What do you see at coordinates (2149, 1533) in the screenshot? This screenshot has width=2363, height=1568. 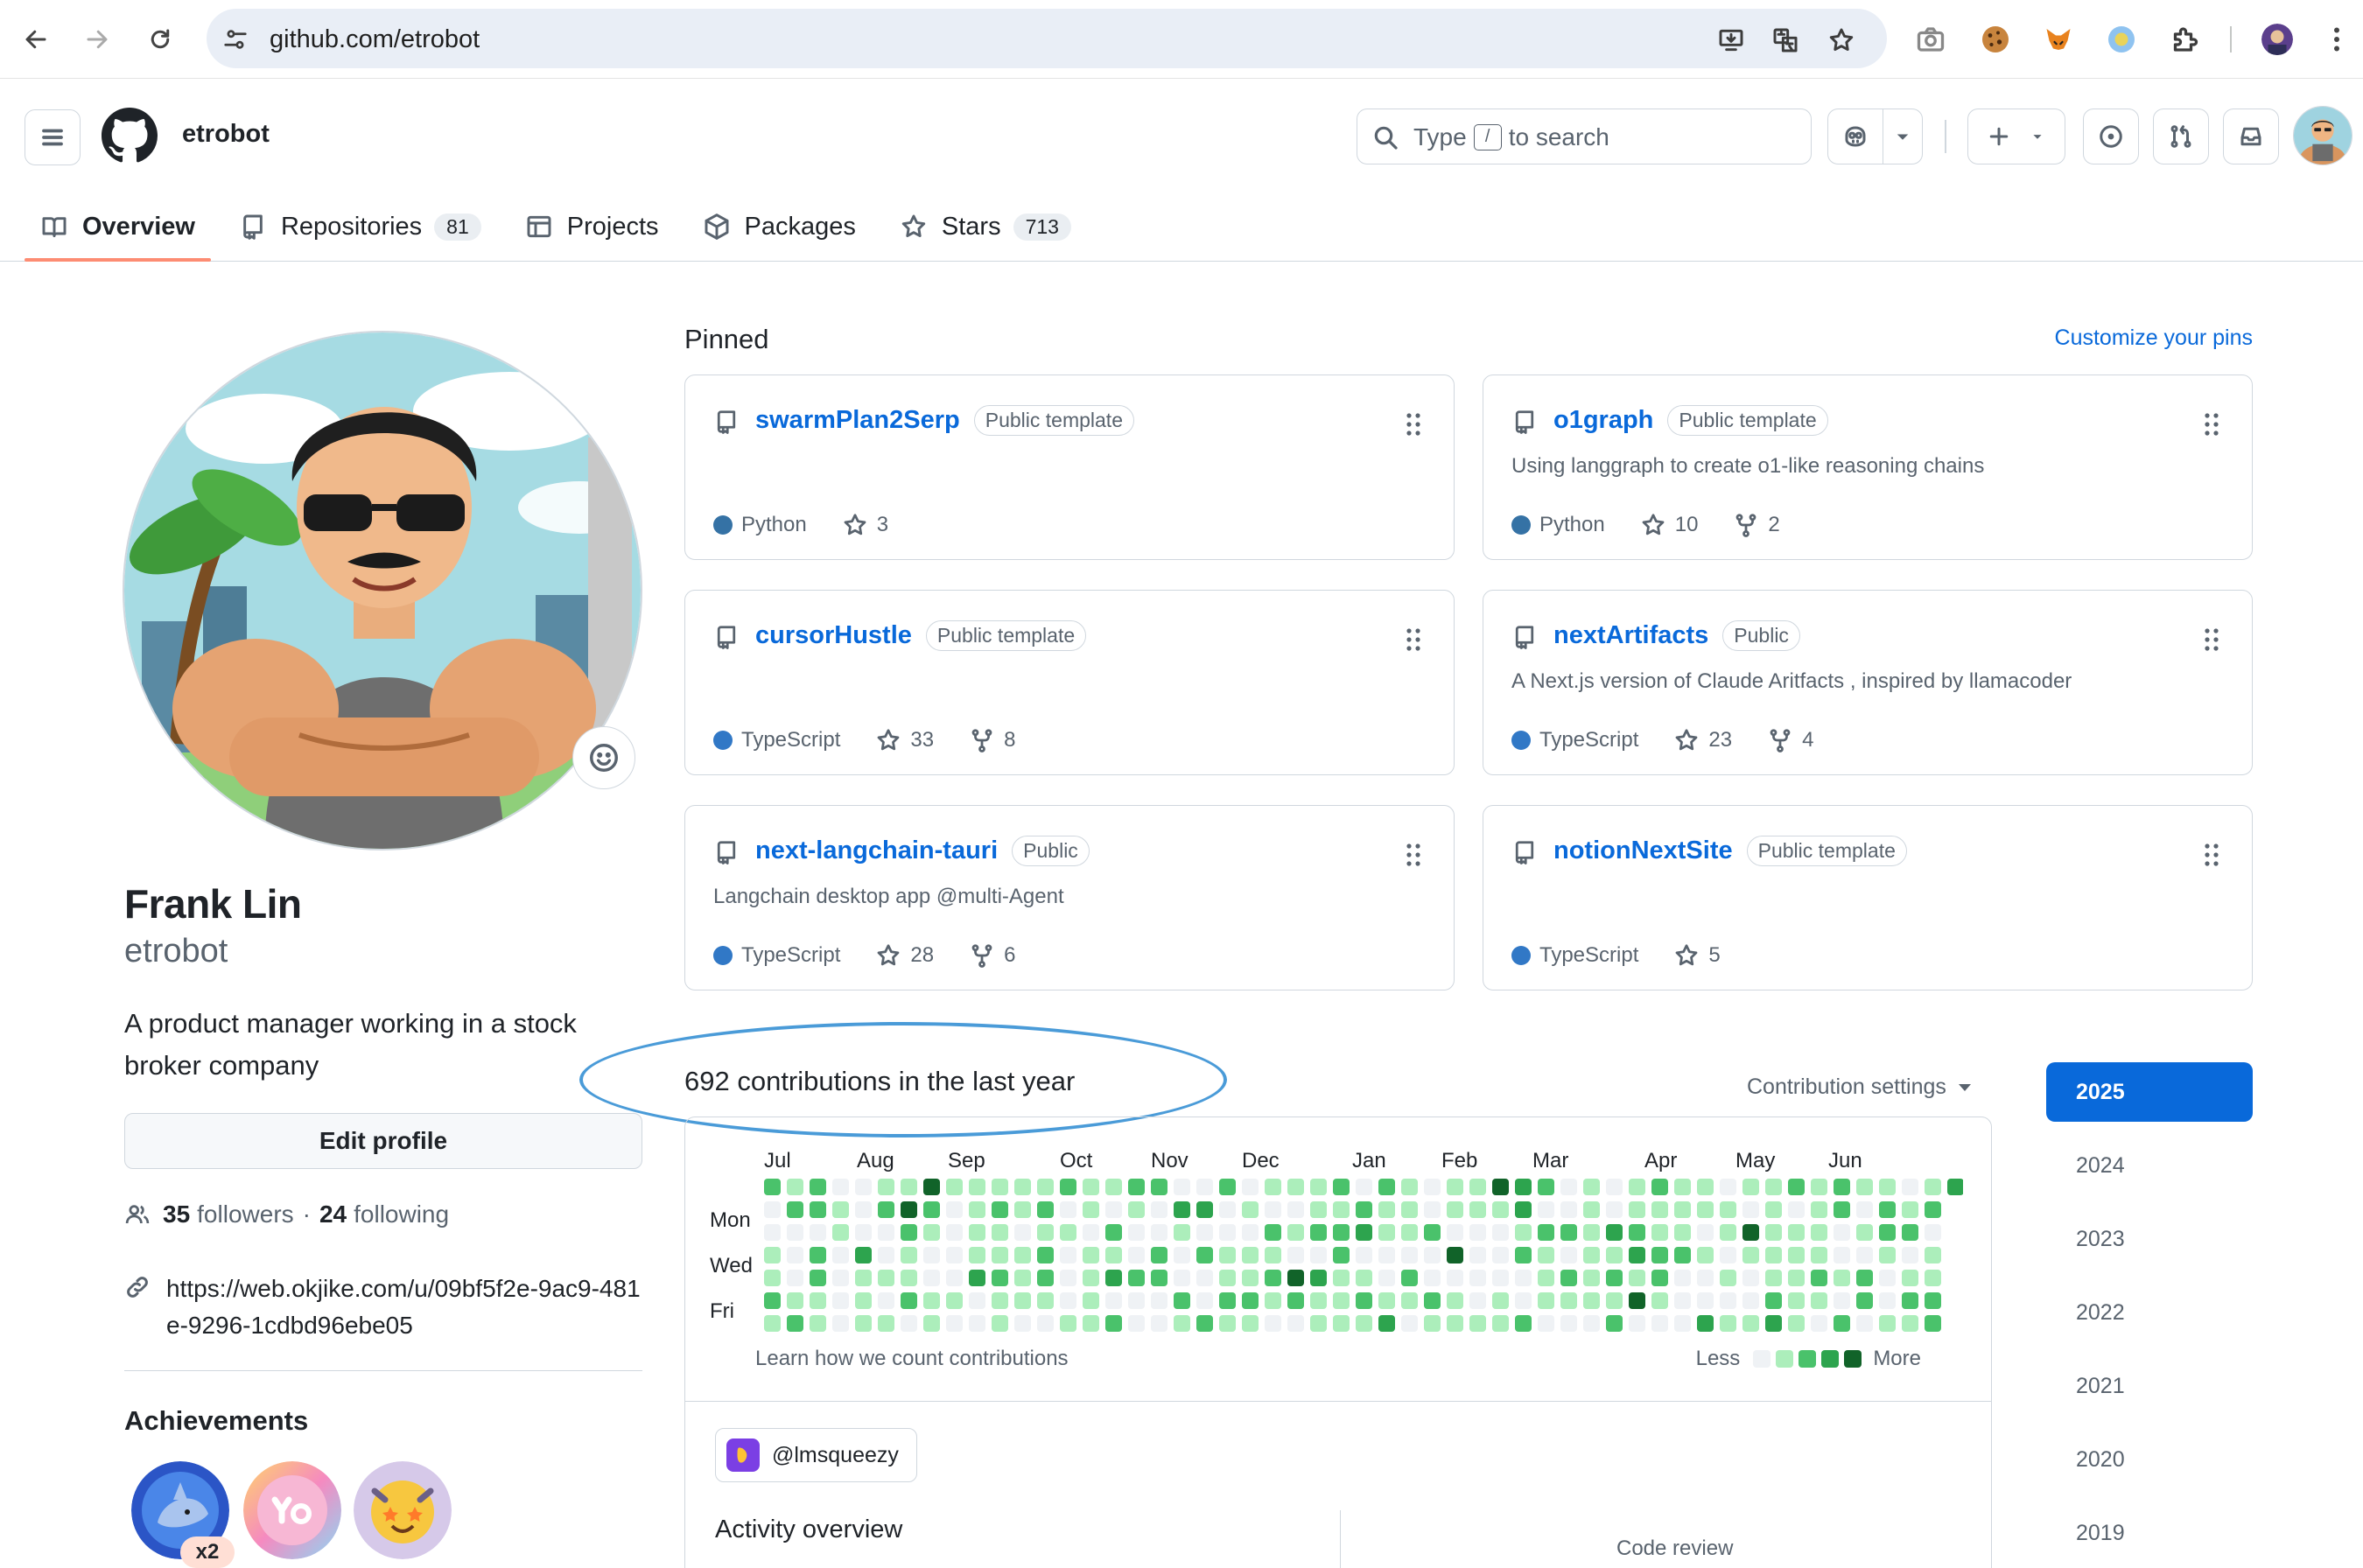 I see `year-button-2019: 2019` at bounding box center [2149, 1533].